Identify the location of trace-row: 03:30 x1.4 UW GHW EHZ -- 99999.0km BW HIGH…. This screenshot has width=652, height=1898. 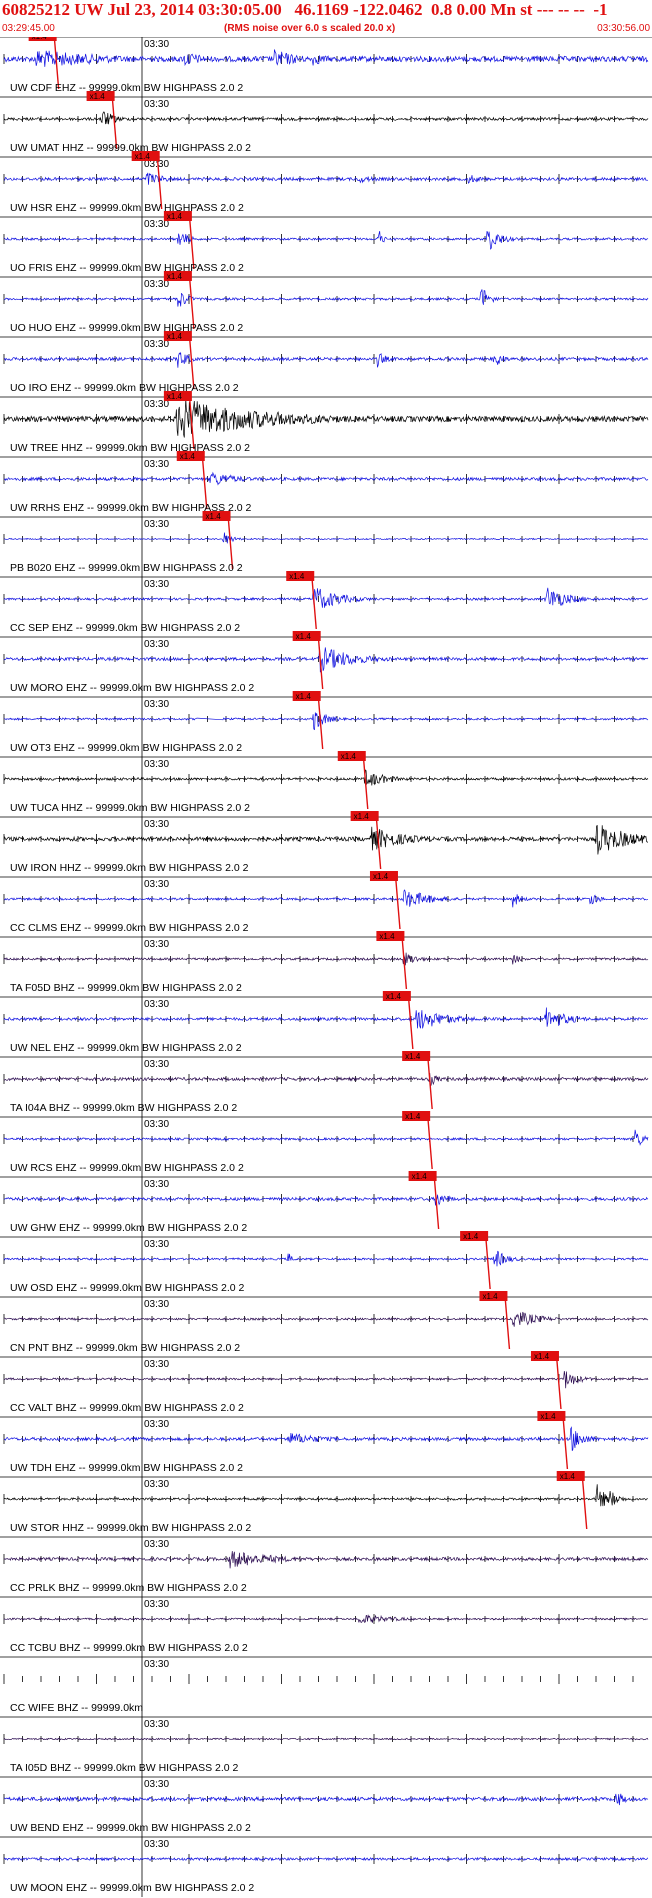
(326, 1204).